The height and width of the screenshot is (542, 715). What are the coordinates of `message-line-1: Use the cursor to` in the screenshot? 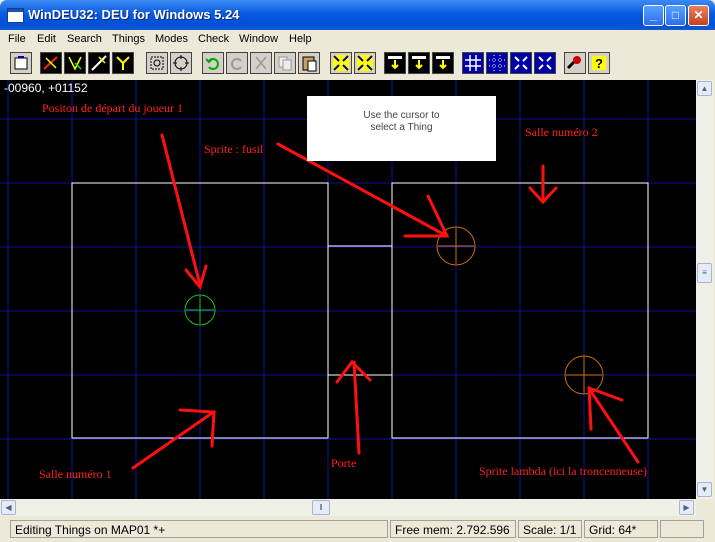 It's located at (401, 115).